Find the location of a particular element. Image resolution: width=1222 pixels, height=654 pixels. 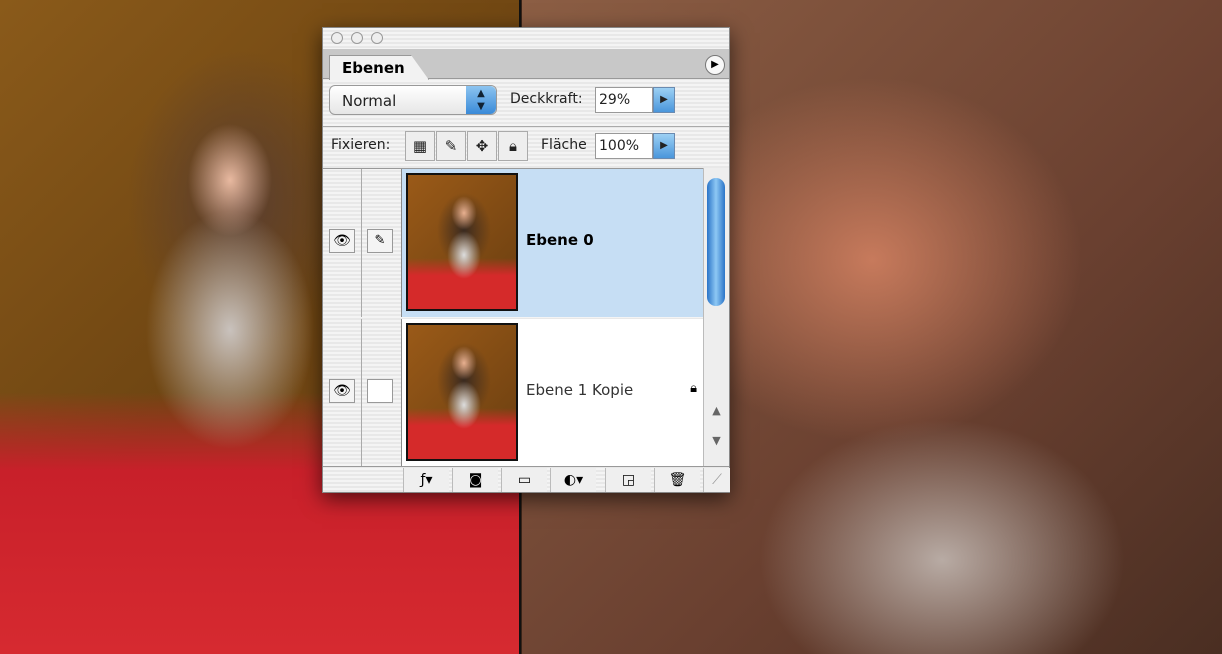

adjustment-layer-icon: ◐▾ is located at coordinates (573, 480).